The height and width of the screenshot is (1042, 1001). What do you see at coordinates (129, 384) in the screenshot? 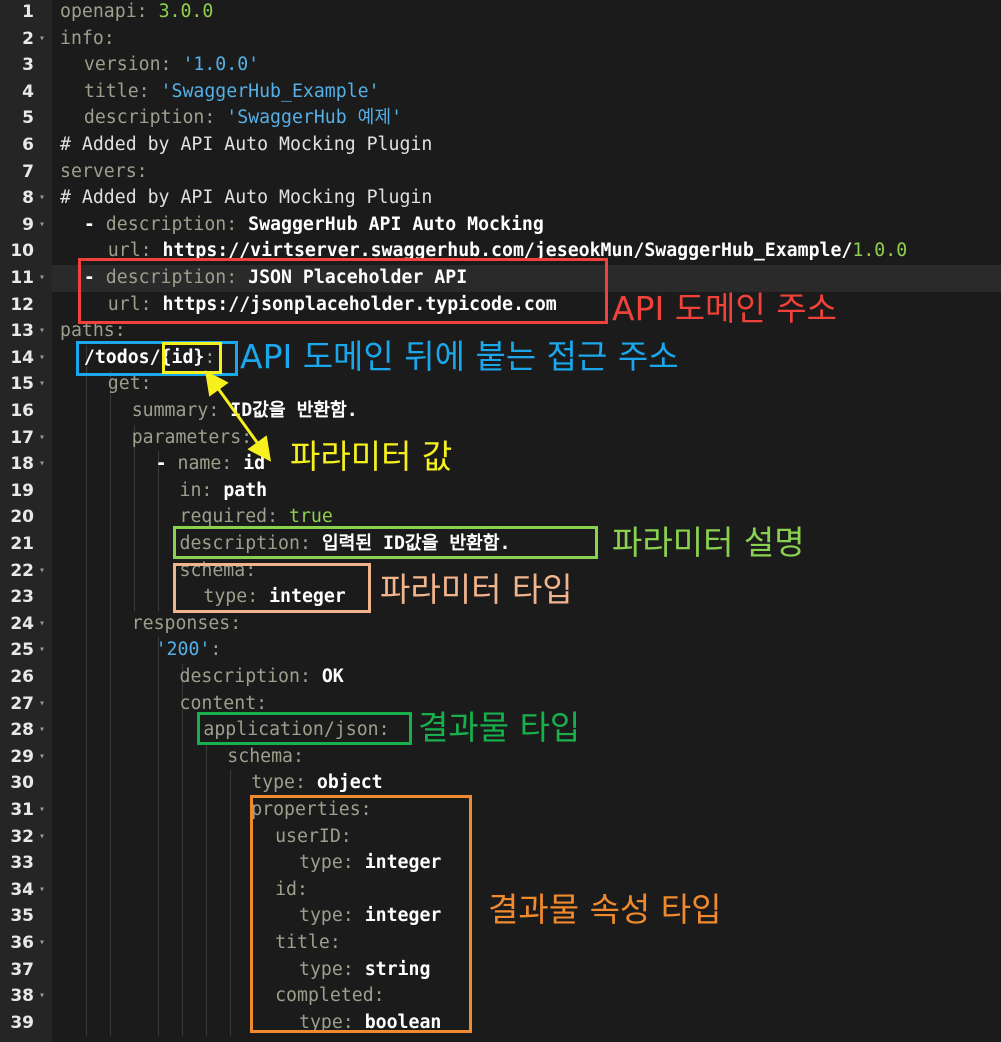
I see `code-token: get:` at bounding box center [129, 384].